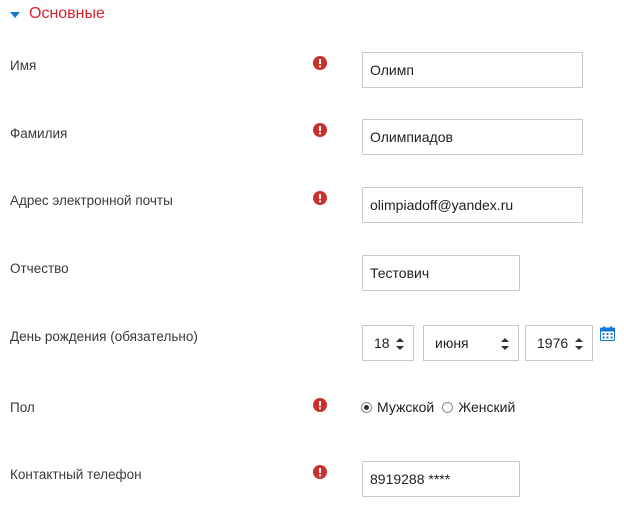 The height and width of the screenshot is (508, 624). Describe the element at coordinates (441, 273) in the screenshot. I see `middle-name-input` at that location.